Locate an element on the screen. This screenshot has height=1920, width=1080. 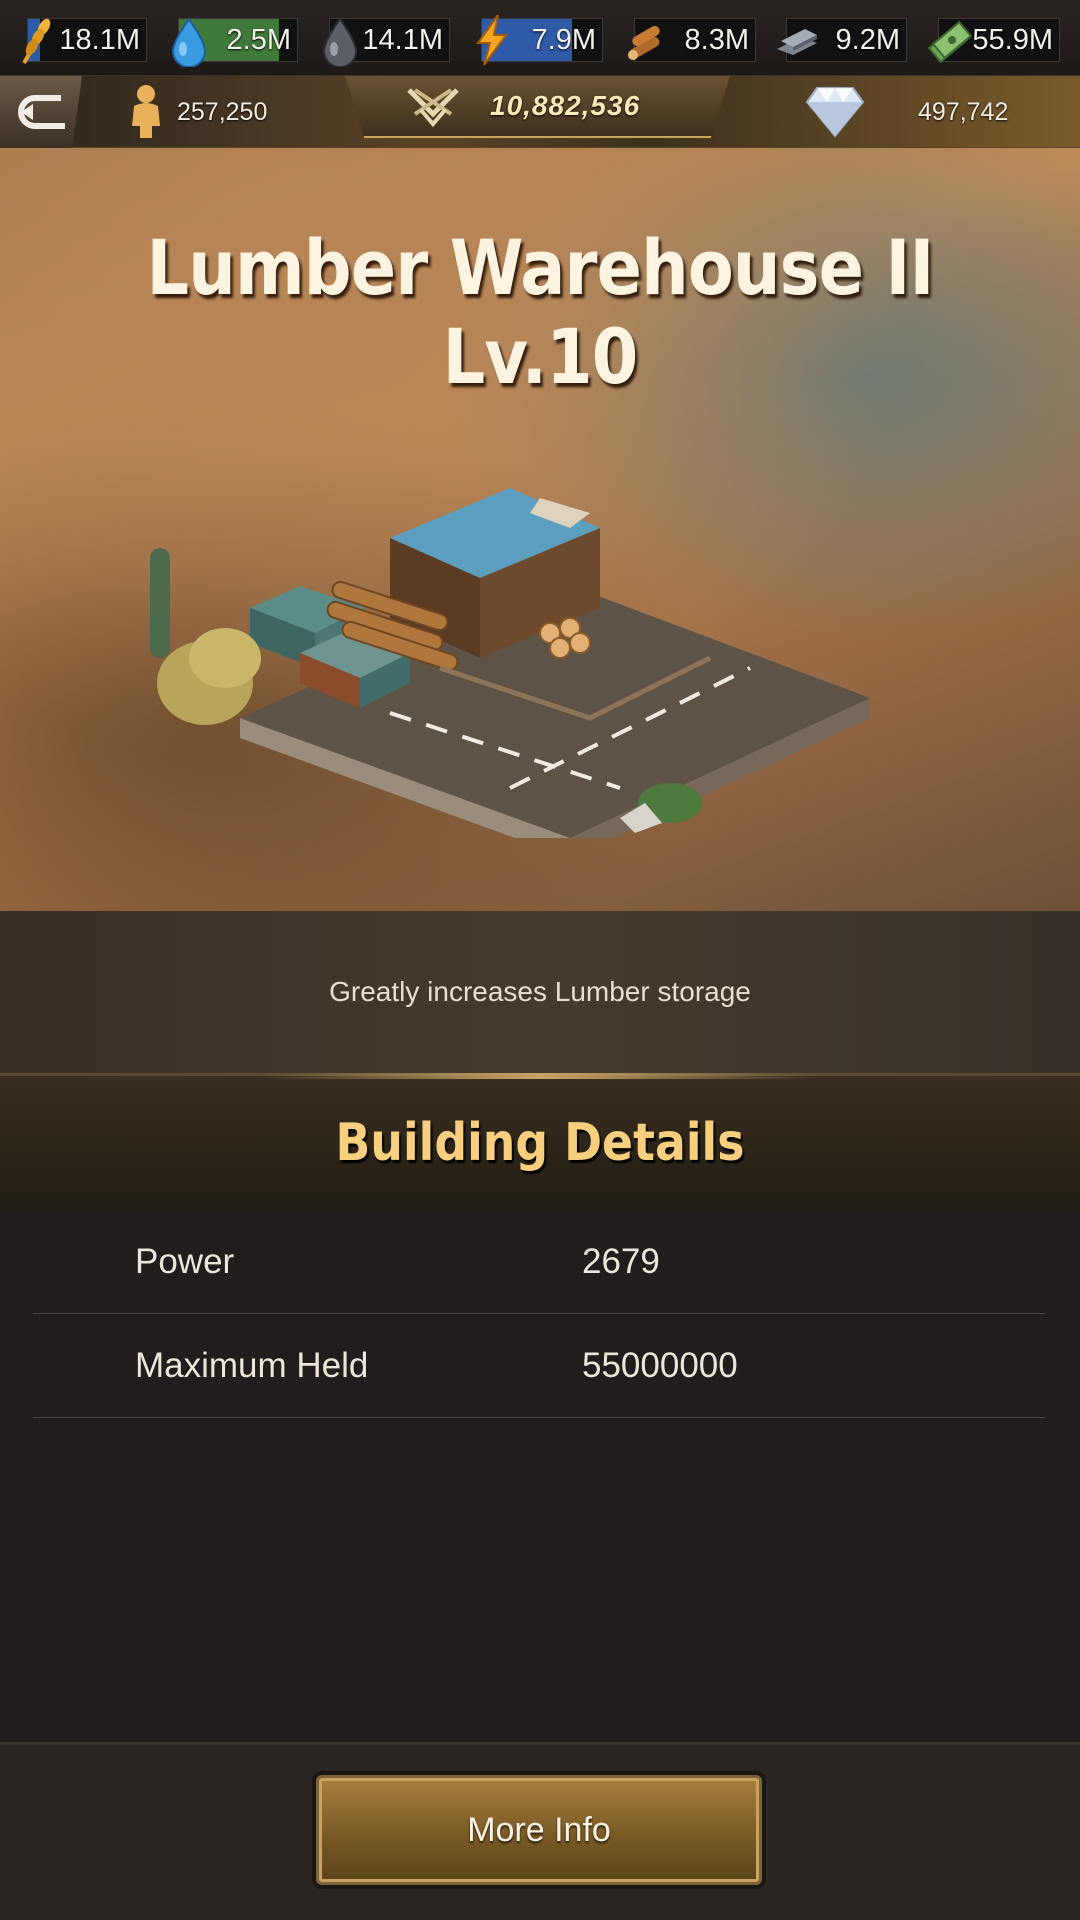
back-arrow-icon is located at coordinates (41, 112).